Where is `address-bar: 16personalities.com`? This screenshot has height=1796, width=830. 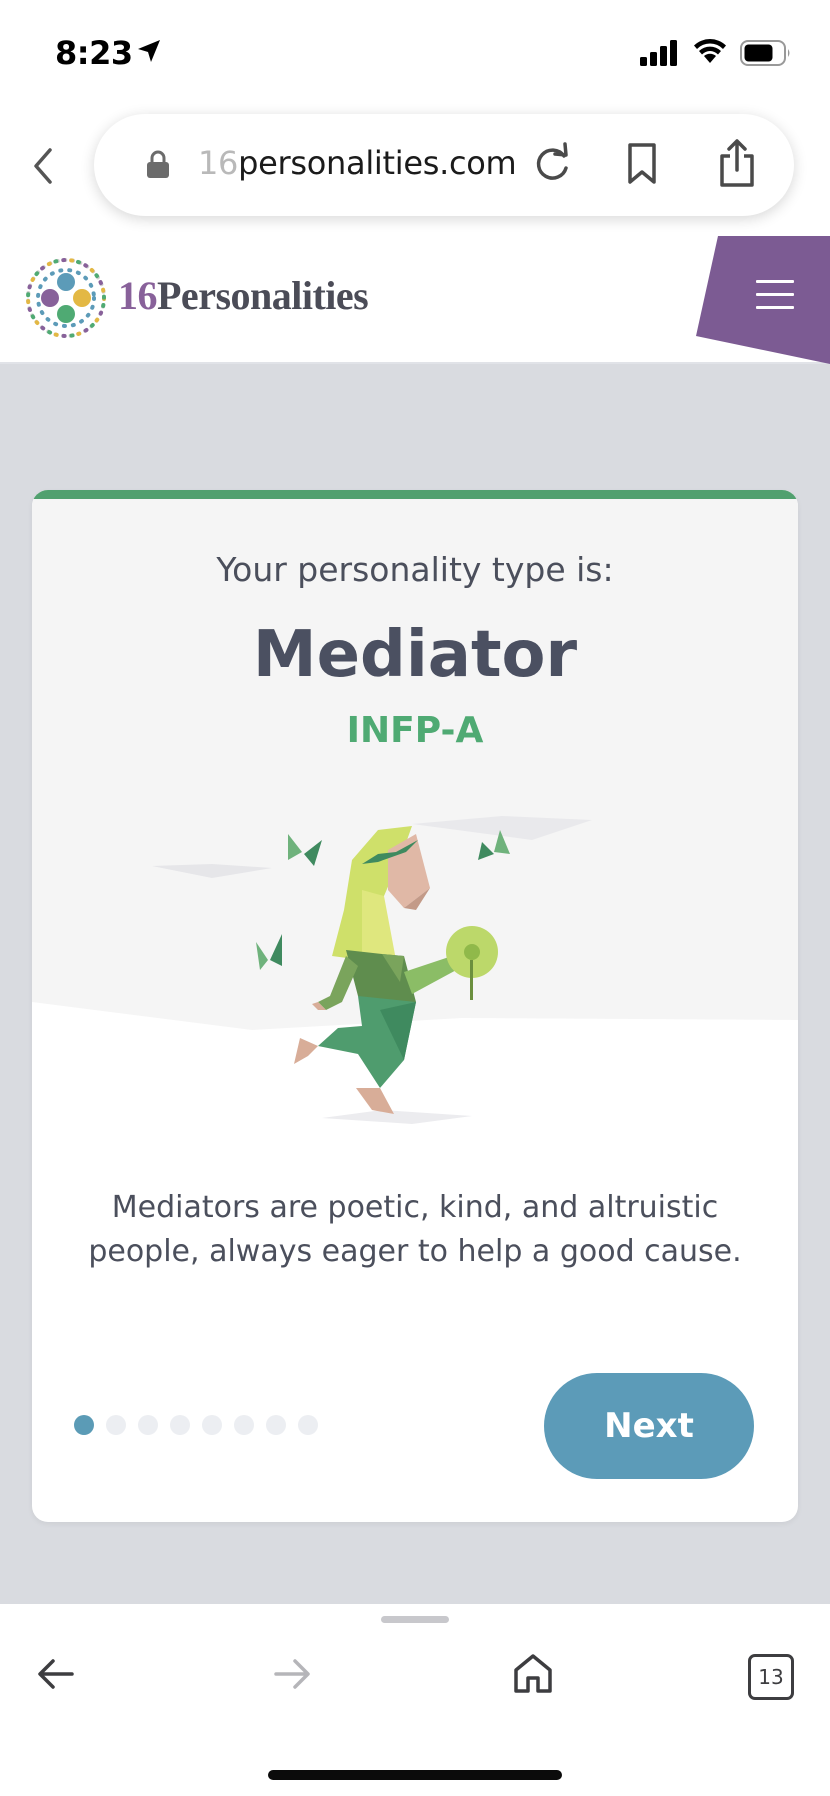
address-bar: 16personalities.com is located at coordinates (444, 165).